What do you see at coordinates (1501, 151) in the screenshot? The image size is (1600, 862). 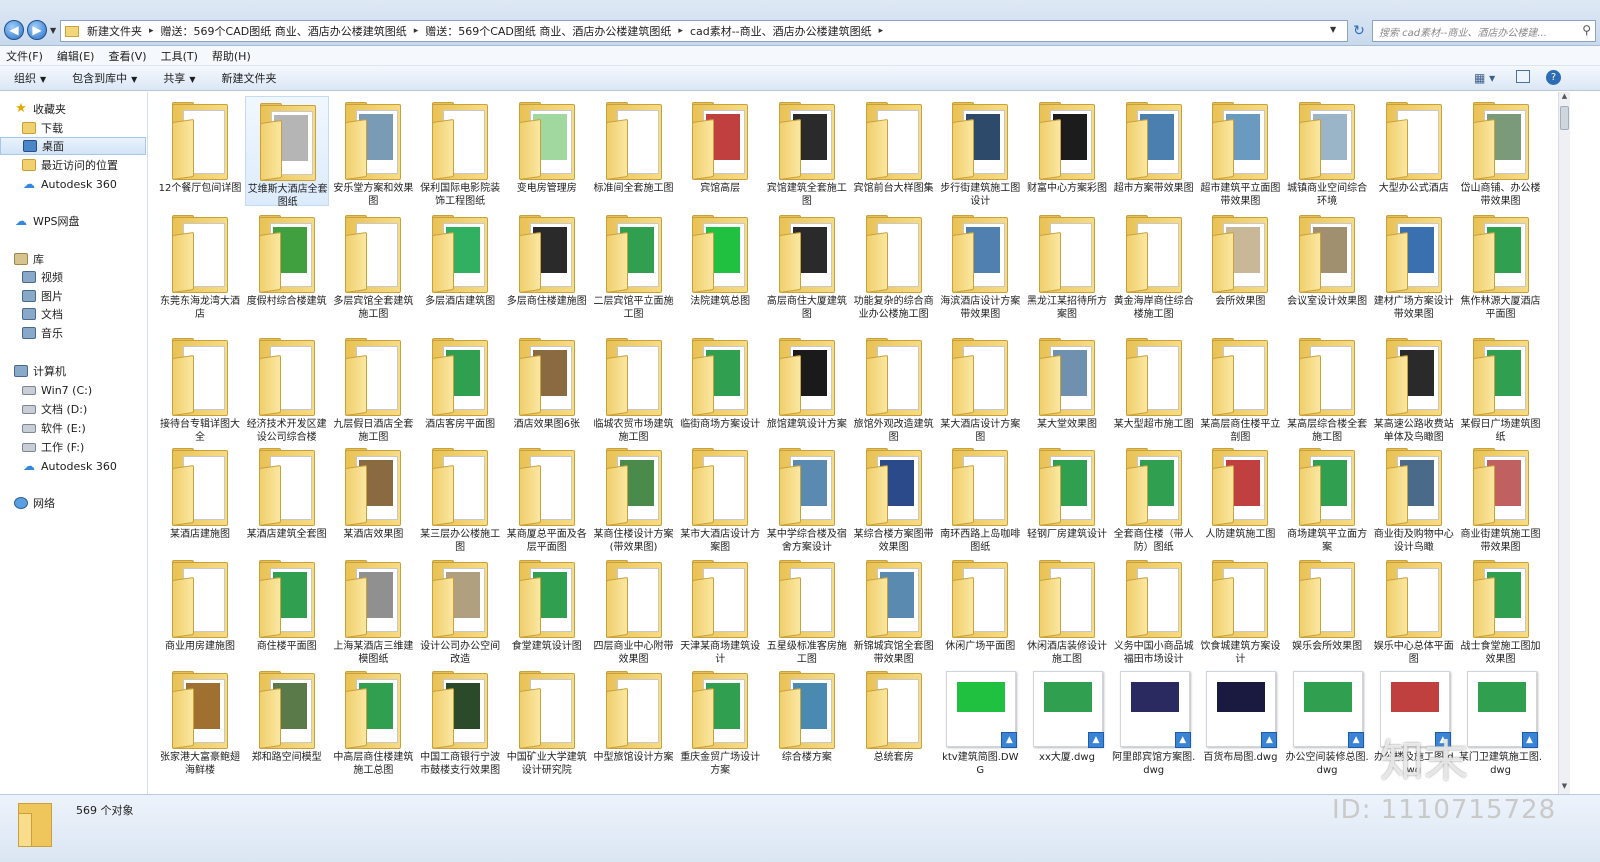 I see `folder-item: 岱山商铺、办公楼带效果图` at bounding box center [1501, 151].